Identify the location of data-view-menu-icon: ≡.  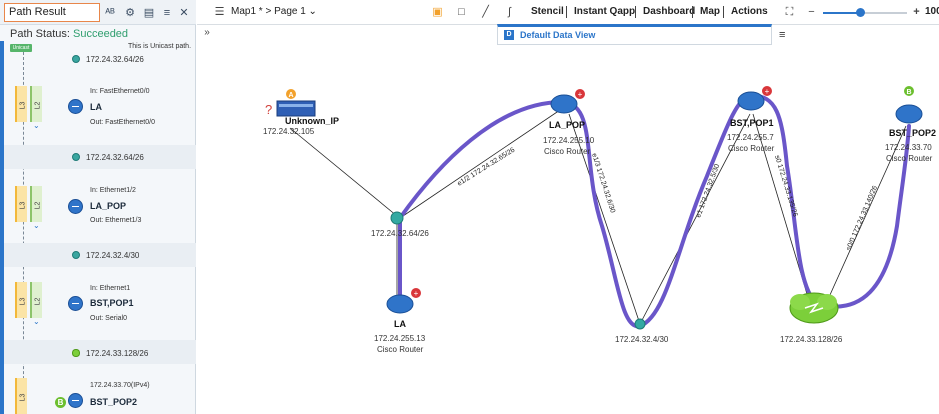
(782, 35).